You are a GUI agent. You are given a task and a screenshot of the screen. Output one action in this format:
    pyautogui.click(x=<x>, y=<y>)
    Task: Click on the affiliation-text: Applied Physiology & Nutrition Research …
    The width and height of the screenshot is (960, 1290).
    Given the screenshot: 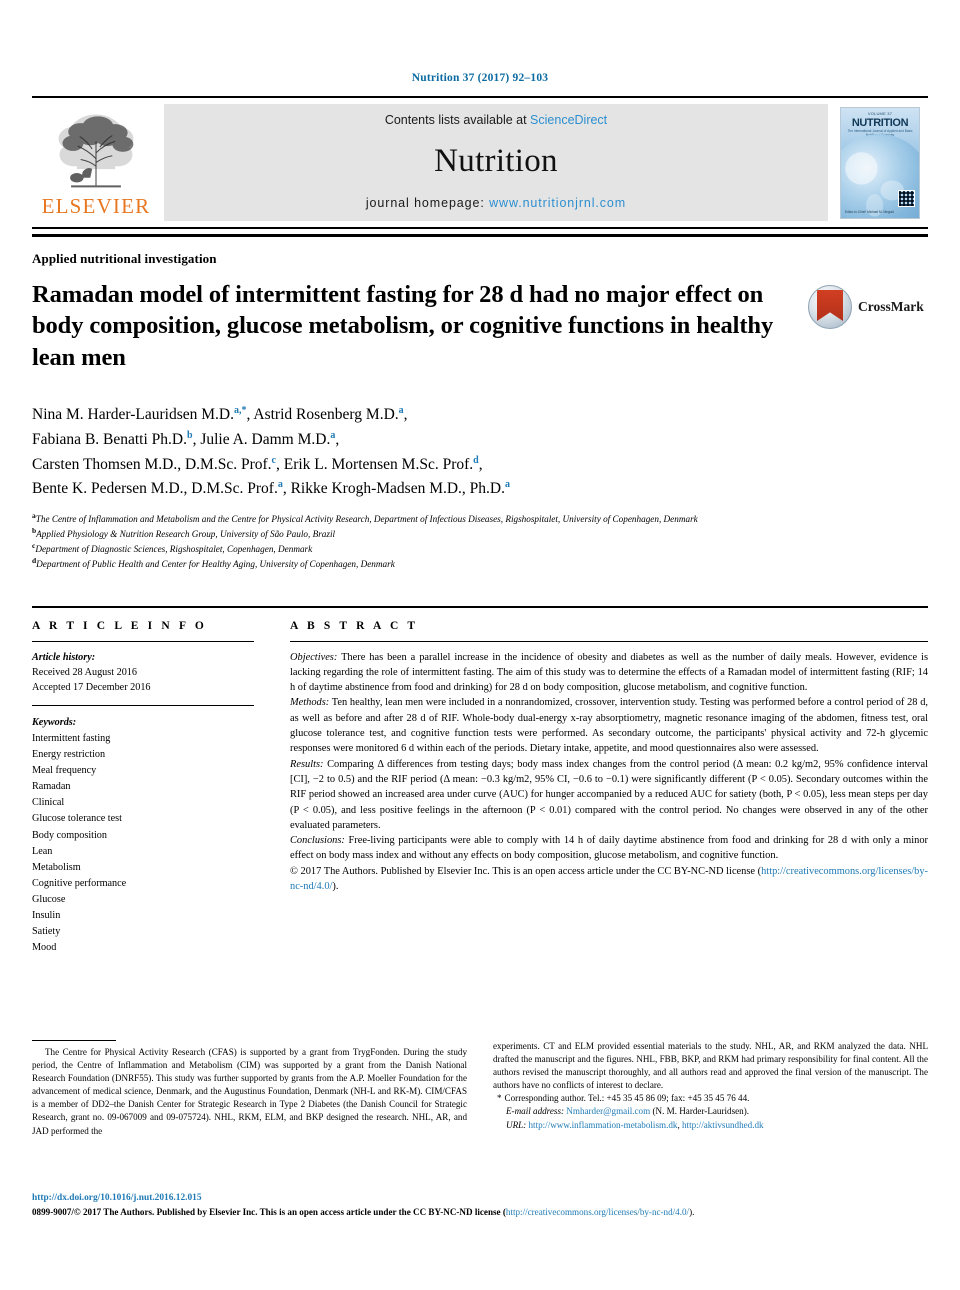 What is the action you would take?
    pyautogui.click(x=186, y=534)
    